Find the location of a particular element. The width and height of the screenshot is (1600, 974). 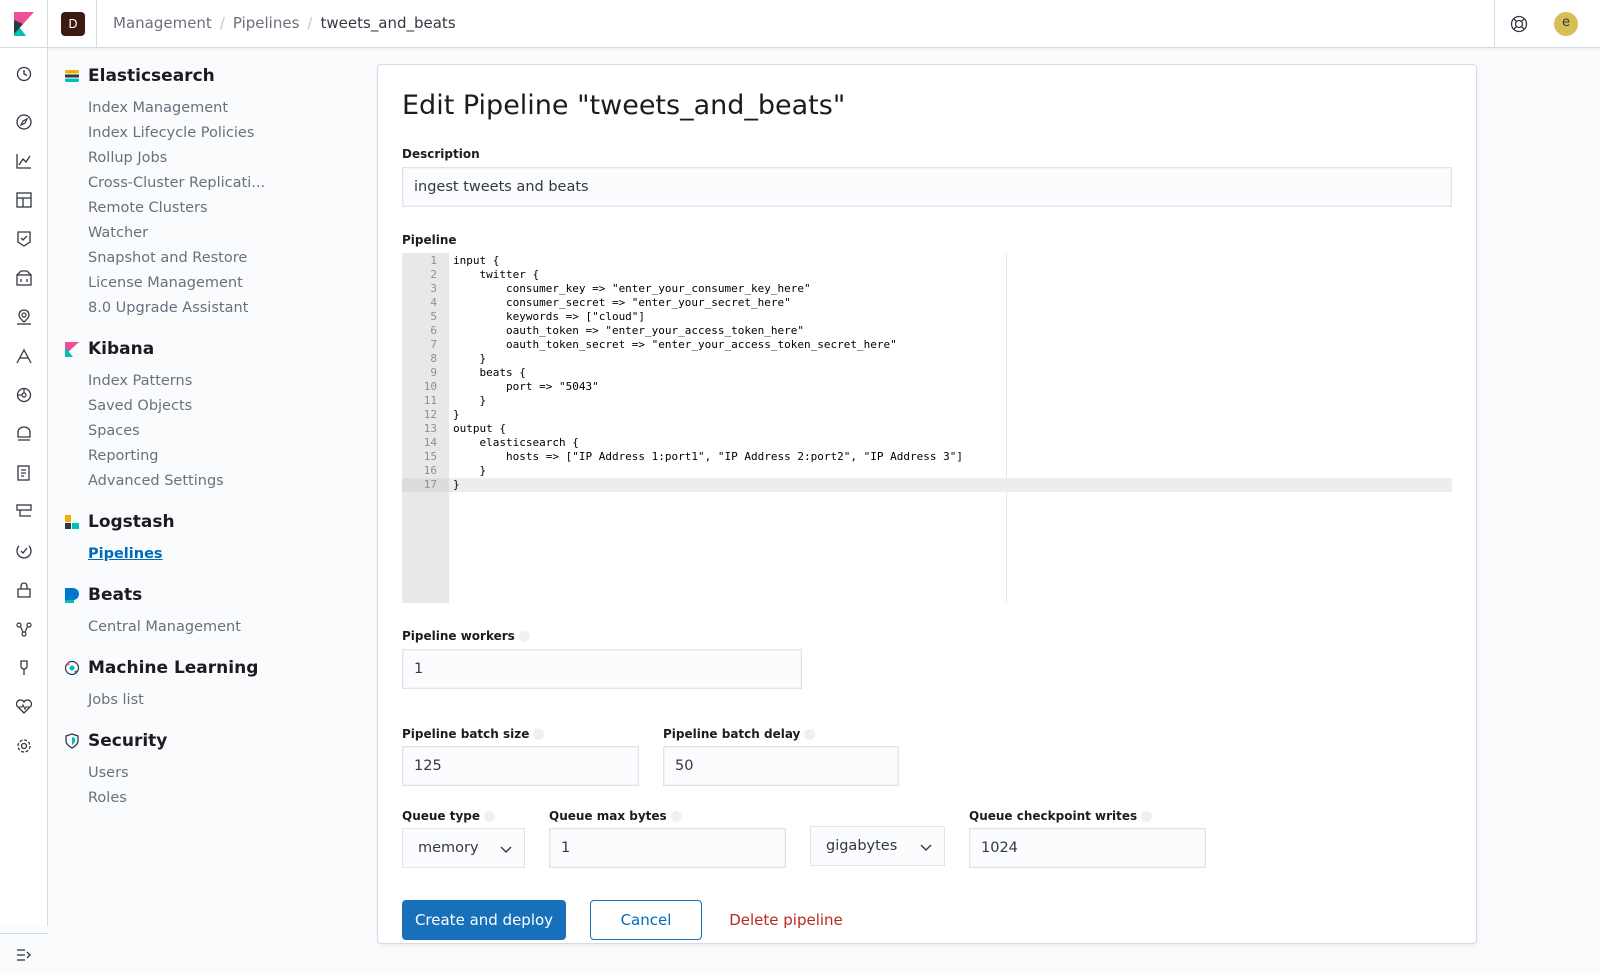

code-line: output { is located at coordinates (479, 428).